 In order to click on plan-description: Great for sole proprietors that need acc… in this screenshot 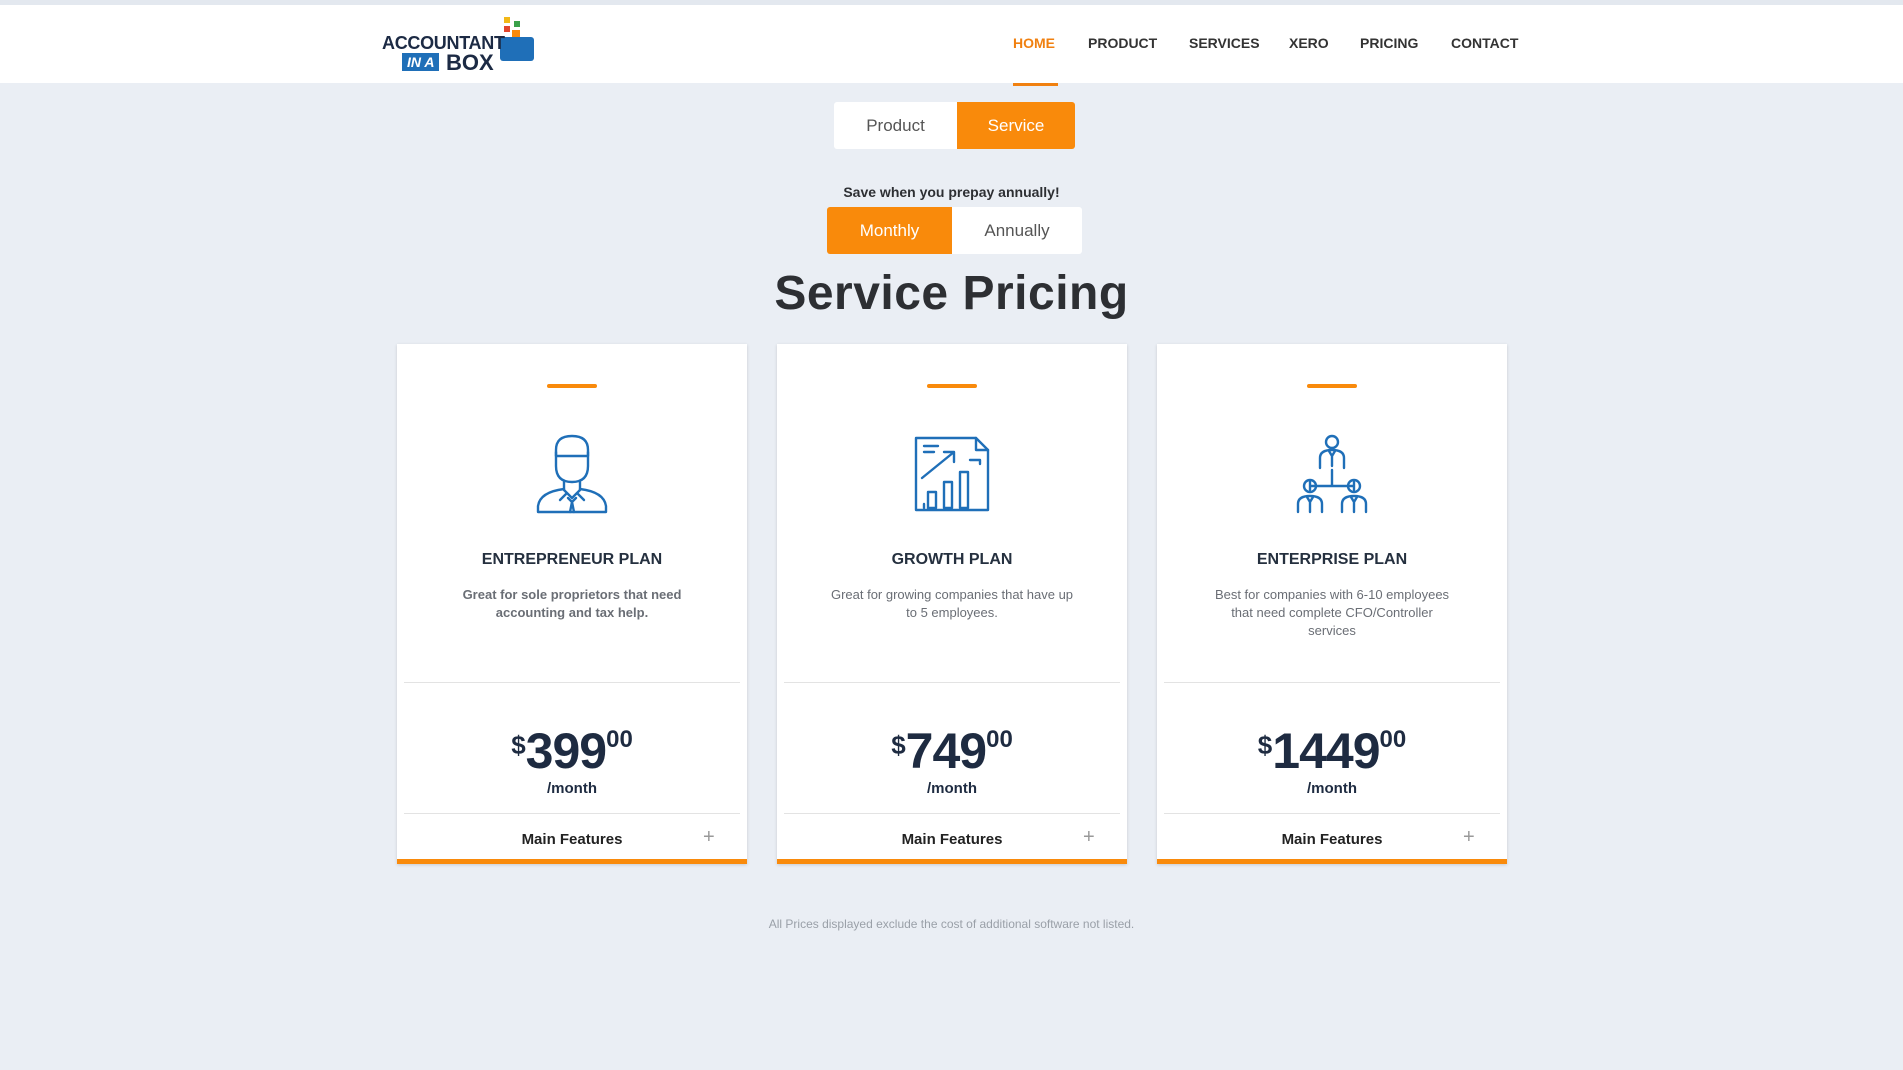, I will do `click(572, 603)`.